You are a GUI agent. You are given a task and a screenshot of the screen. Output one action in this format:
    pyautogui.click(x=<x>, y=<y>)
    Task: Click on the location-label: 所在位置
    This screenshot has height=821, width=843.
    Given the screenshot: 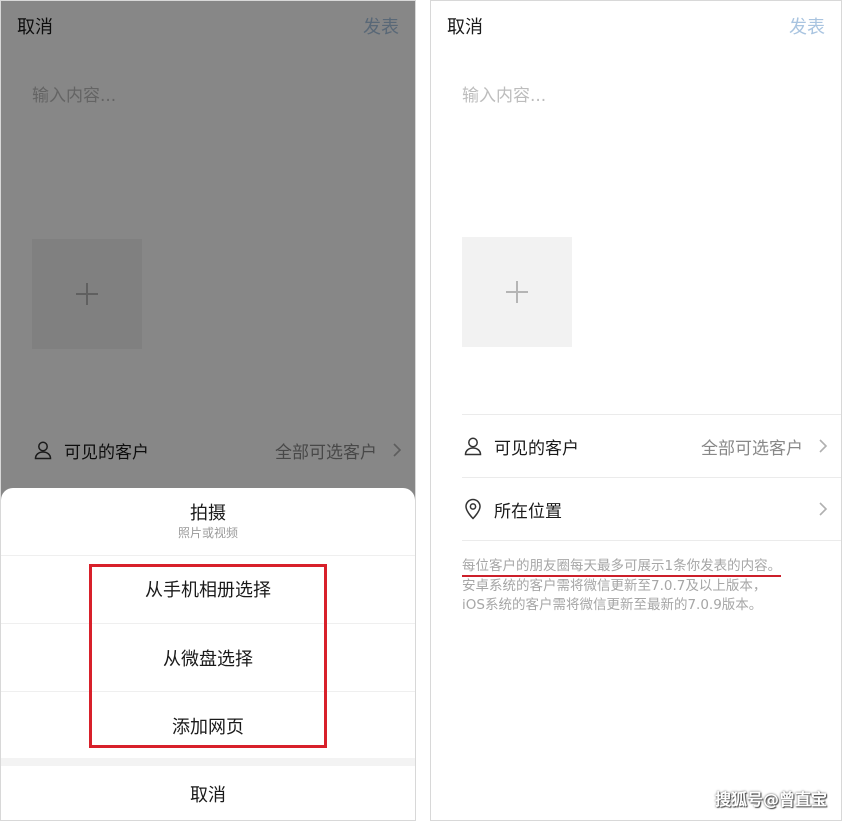 What is the action you would take?
    pyautogui.click(x=528, y=511)
    